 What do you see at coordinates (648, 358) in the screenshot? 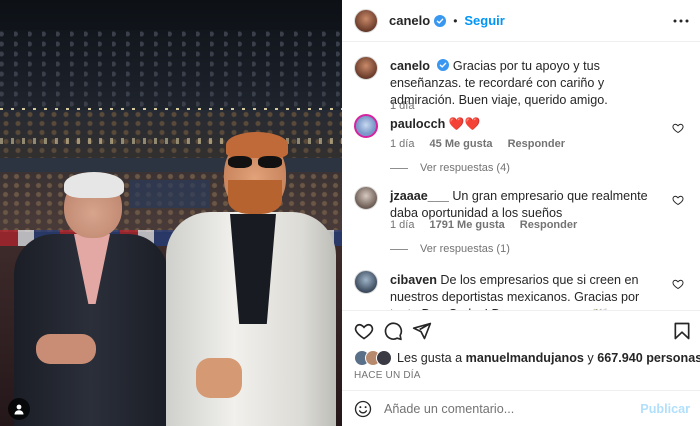
I see `likes-count: 667.940 personas más` at bounding box center [648, 358].